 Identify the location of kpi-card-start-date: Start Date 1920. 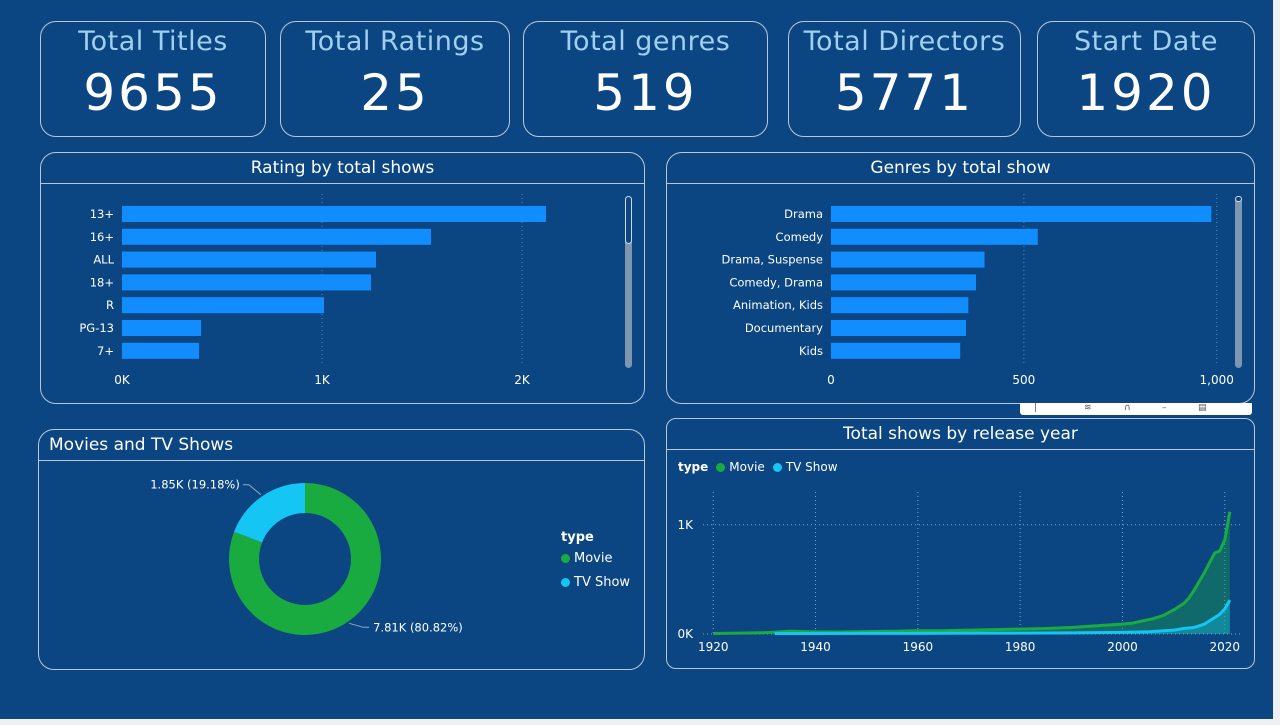
(1146, 79).